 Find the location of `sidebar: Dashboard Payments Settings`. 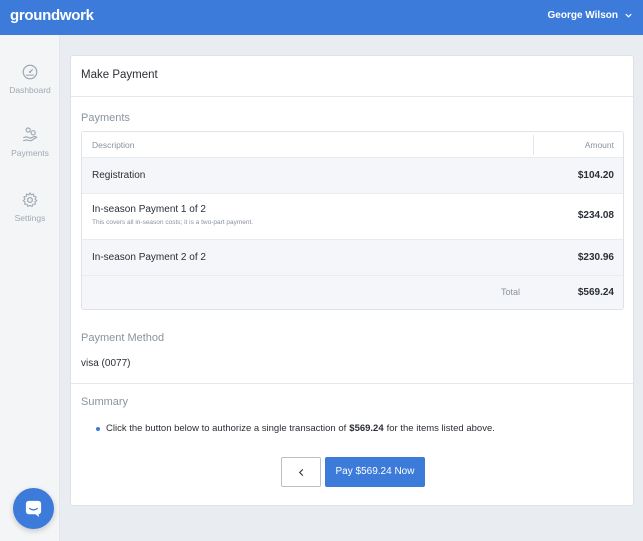

sidebar: Dashboard Payments Settings is located at coordinates (30, 288).